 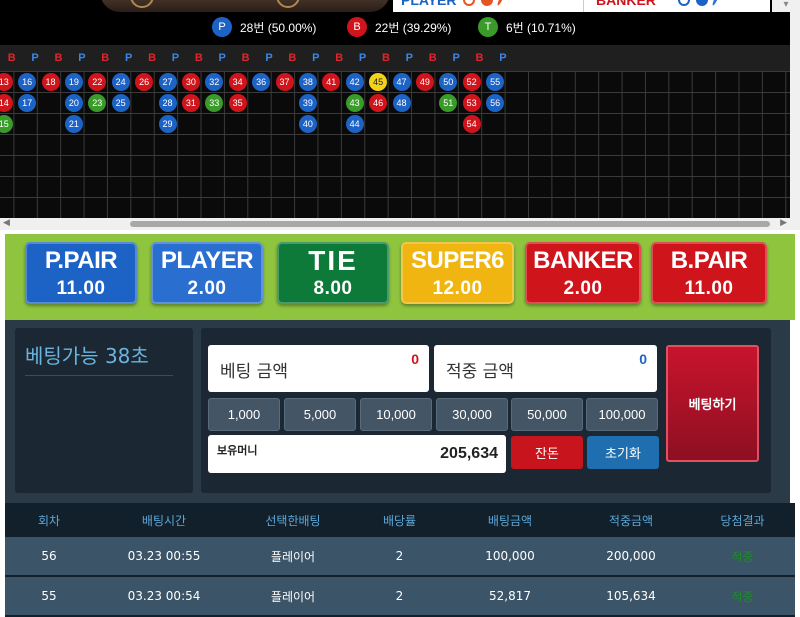 I want to click on road-sequence: BPBPBPBPBPBPBPBPBPBPBP, so click(x=385, y=58).